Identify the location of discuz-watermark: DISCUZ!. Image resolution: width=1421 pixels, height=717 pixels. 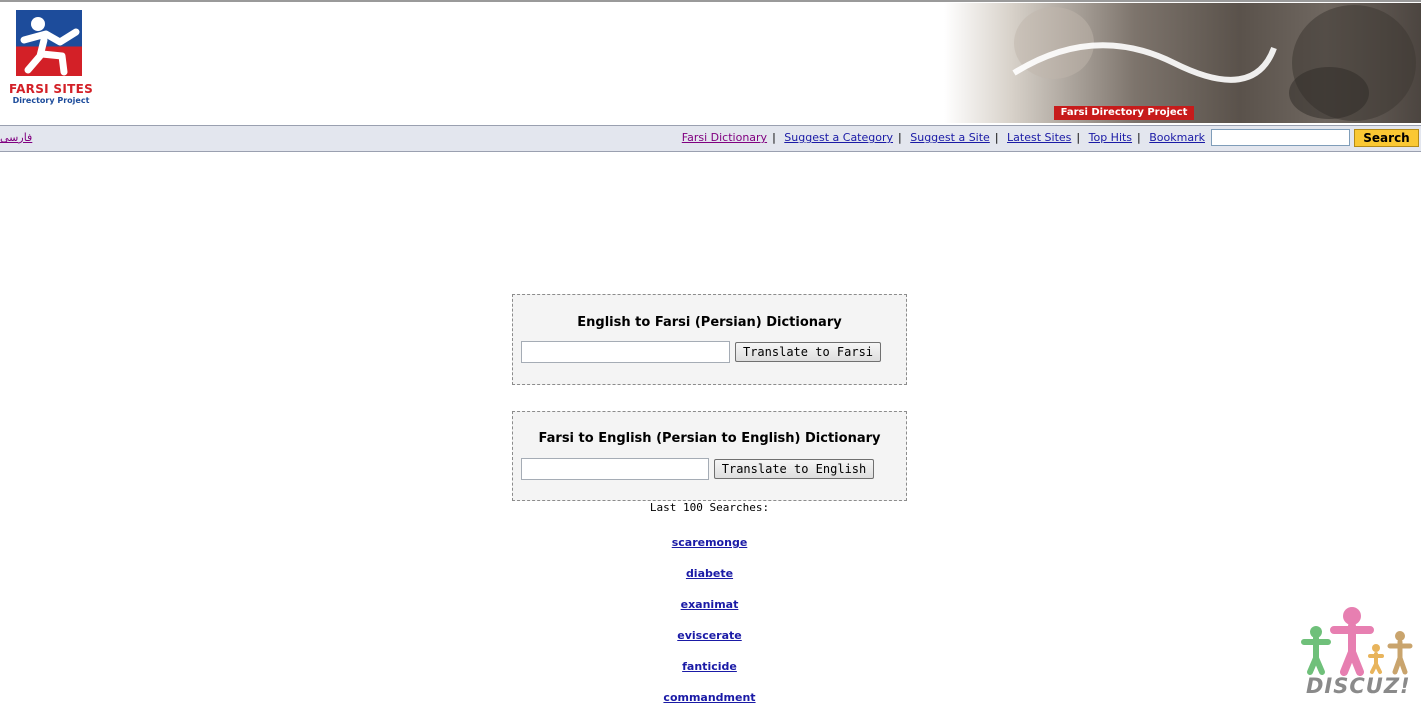
(1357, 654).